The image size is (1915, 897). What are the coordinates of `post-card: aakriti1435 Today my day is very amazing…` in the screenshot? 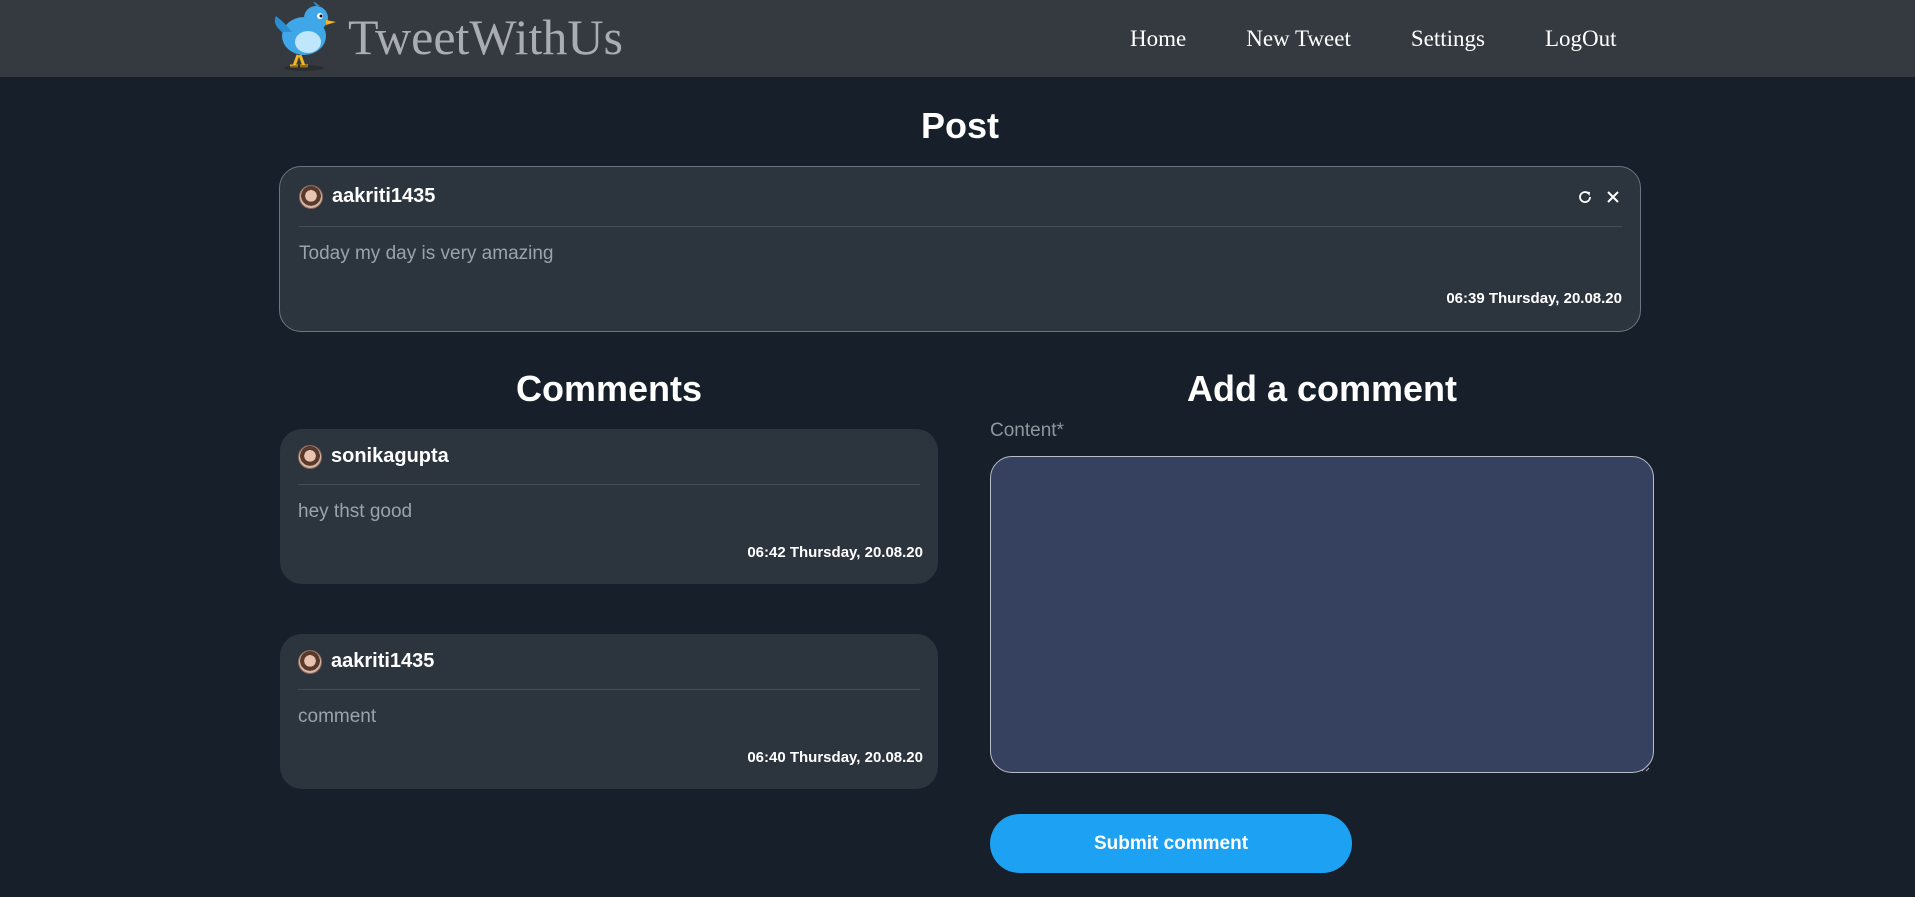 It's located at (960, 249).